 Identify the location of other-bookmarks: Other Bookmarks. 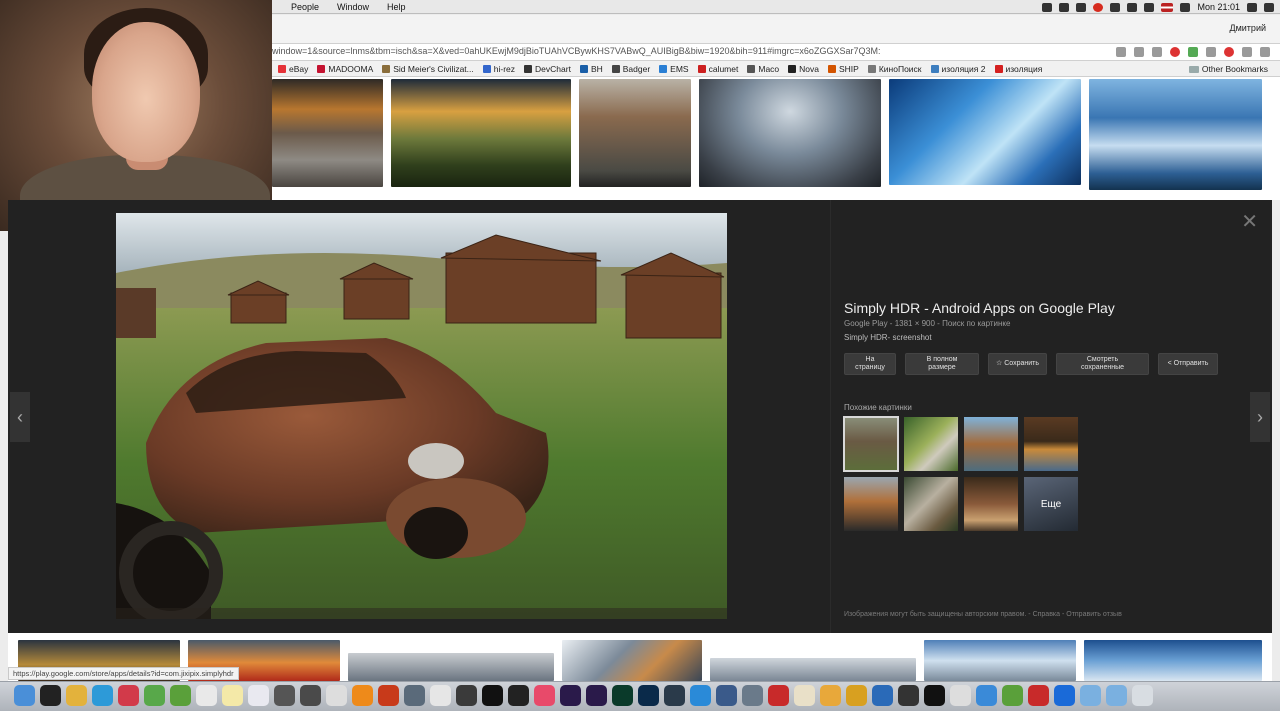
(1228, 69).